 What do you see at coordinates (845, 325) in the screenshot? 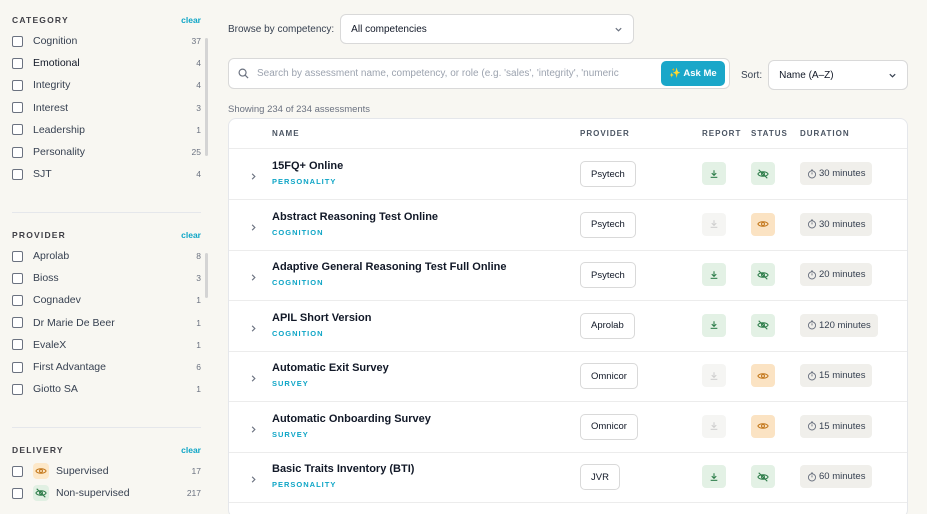
I see `duration-text: 120 minutes` at bounding box center [845, 325].